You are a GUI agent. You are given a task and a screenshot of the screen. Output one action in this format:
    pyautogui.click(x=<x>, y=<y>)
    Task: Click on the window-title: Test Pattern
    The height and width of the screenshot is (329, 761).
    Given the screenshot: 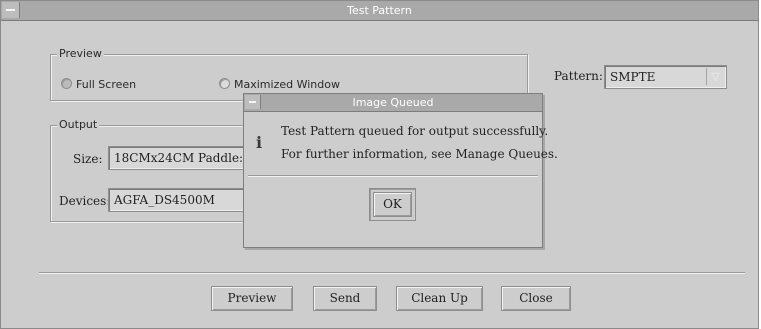 What is the action you would take?
    pyautogui.click(x=379, y=10)
    